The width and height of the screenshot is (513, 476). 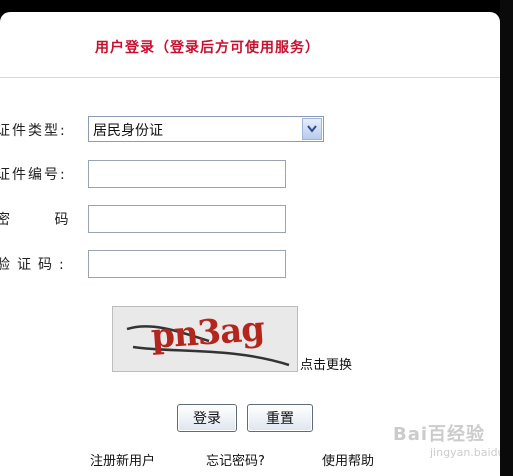 What do you see at coordinates (207, 48) in the screenshot?
I see `page-title: 用户登录（登录后方可使用服务）` at bounding box center [207, 48].